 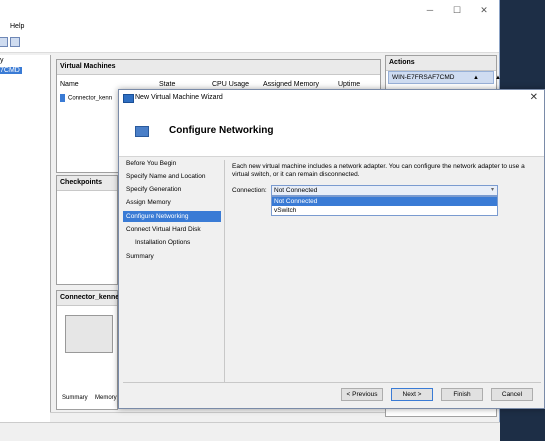 What do you see at coordinates (172, 202) in the screenshot?
I see `step-assign-memory: Assign Memory` at bounding box center [172, 202].